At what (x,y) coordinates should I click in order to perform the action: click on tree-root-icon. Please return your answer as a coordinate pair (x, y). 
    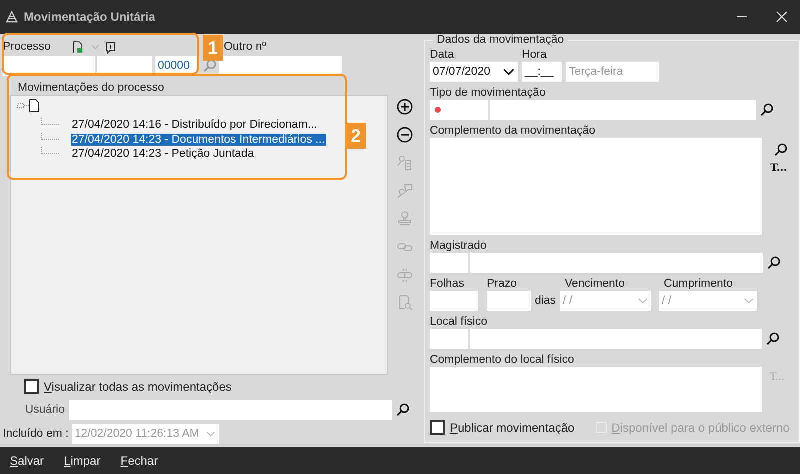
    Looking at the image, I should click on (29, 106).